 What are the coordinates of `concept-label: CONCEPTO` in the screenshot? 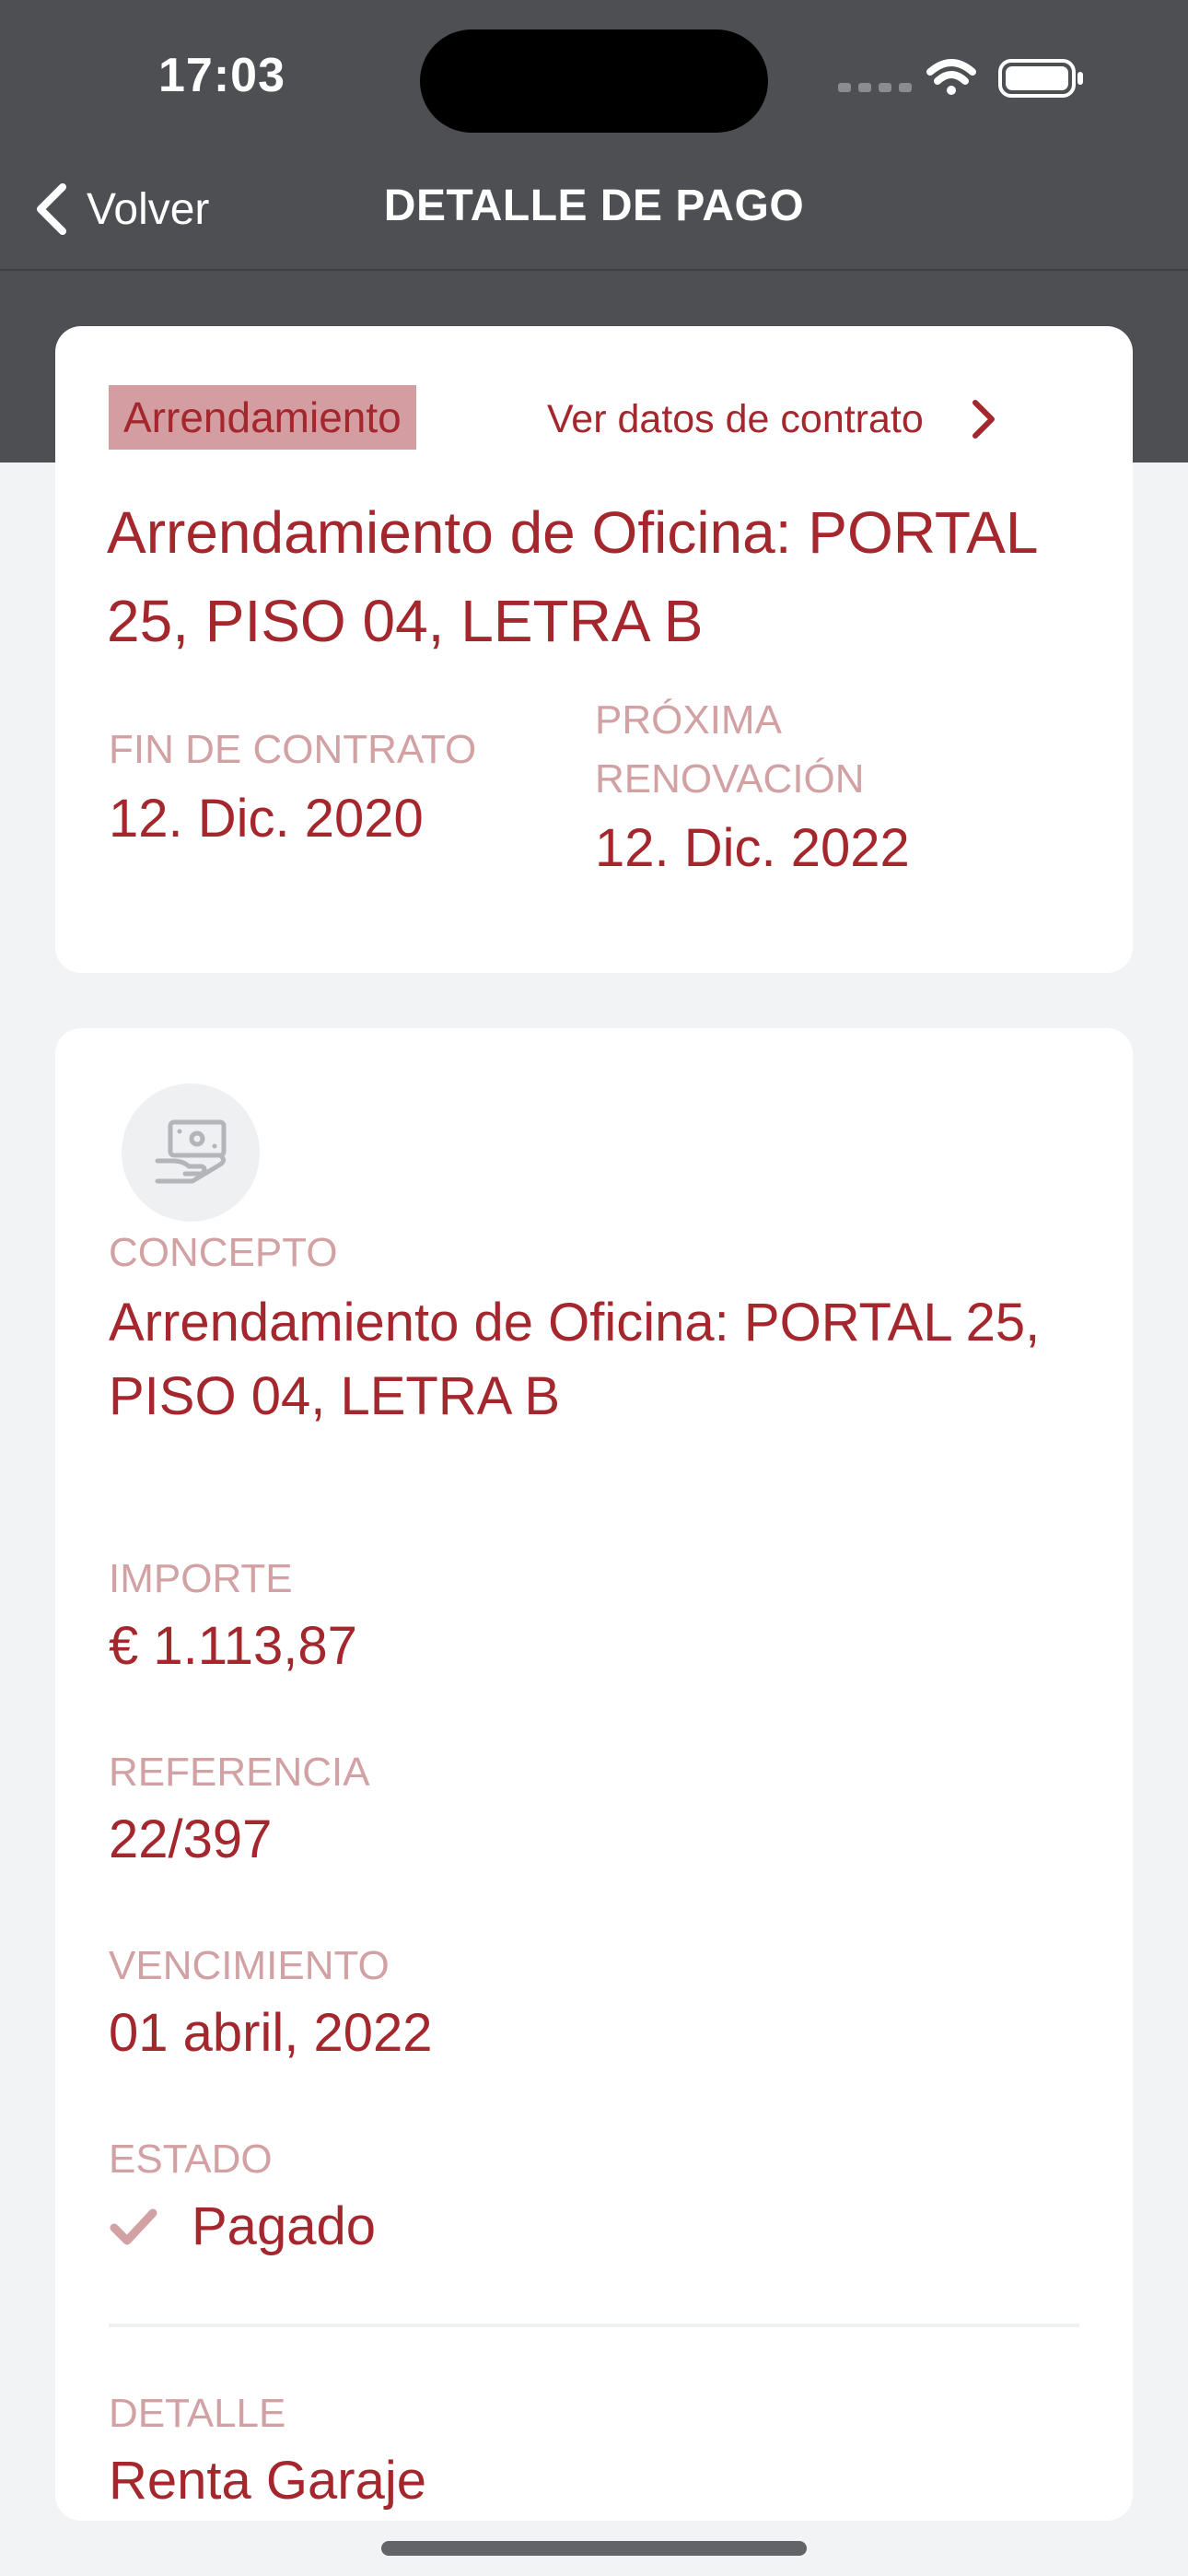 It's located at (223, 1253).